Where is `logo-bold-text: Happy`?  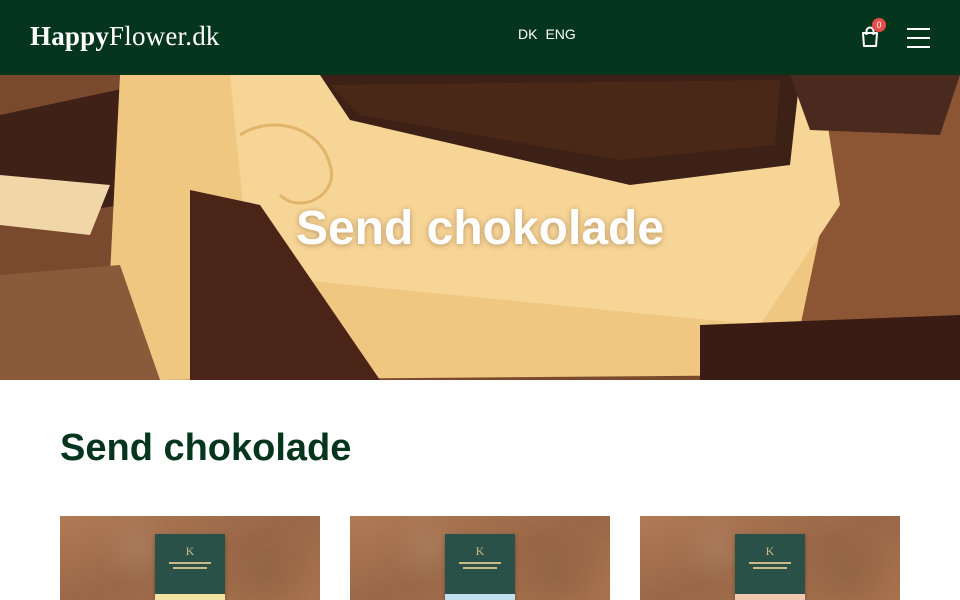
logo-bold-text: Happy is located at coordinates (70, 36).